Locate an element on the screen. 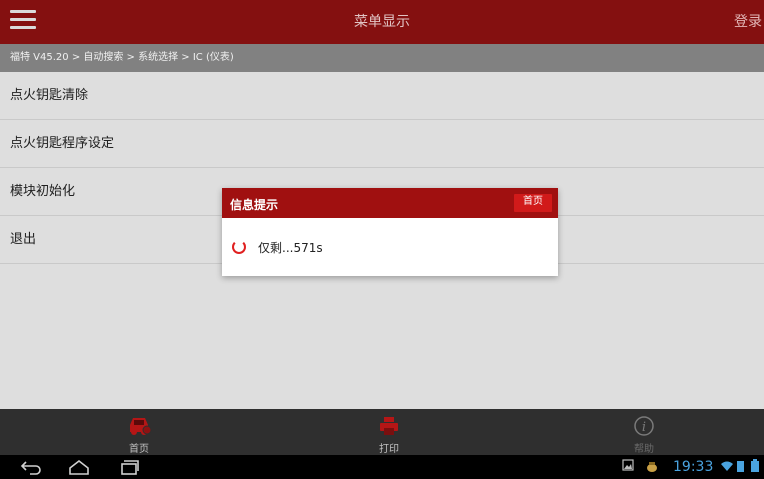 The image size is (764, 479). system-navigation-bar: 19:33 is located at coordinates (382, 467).